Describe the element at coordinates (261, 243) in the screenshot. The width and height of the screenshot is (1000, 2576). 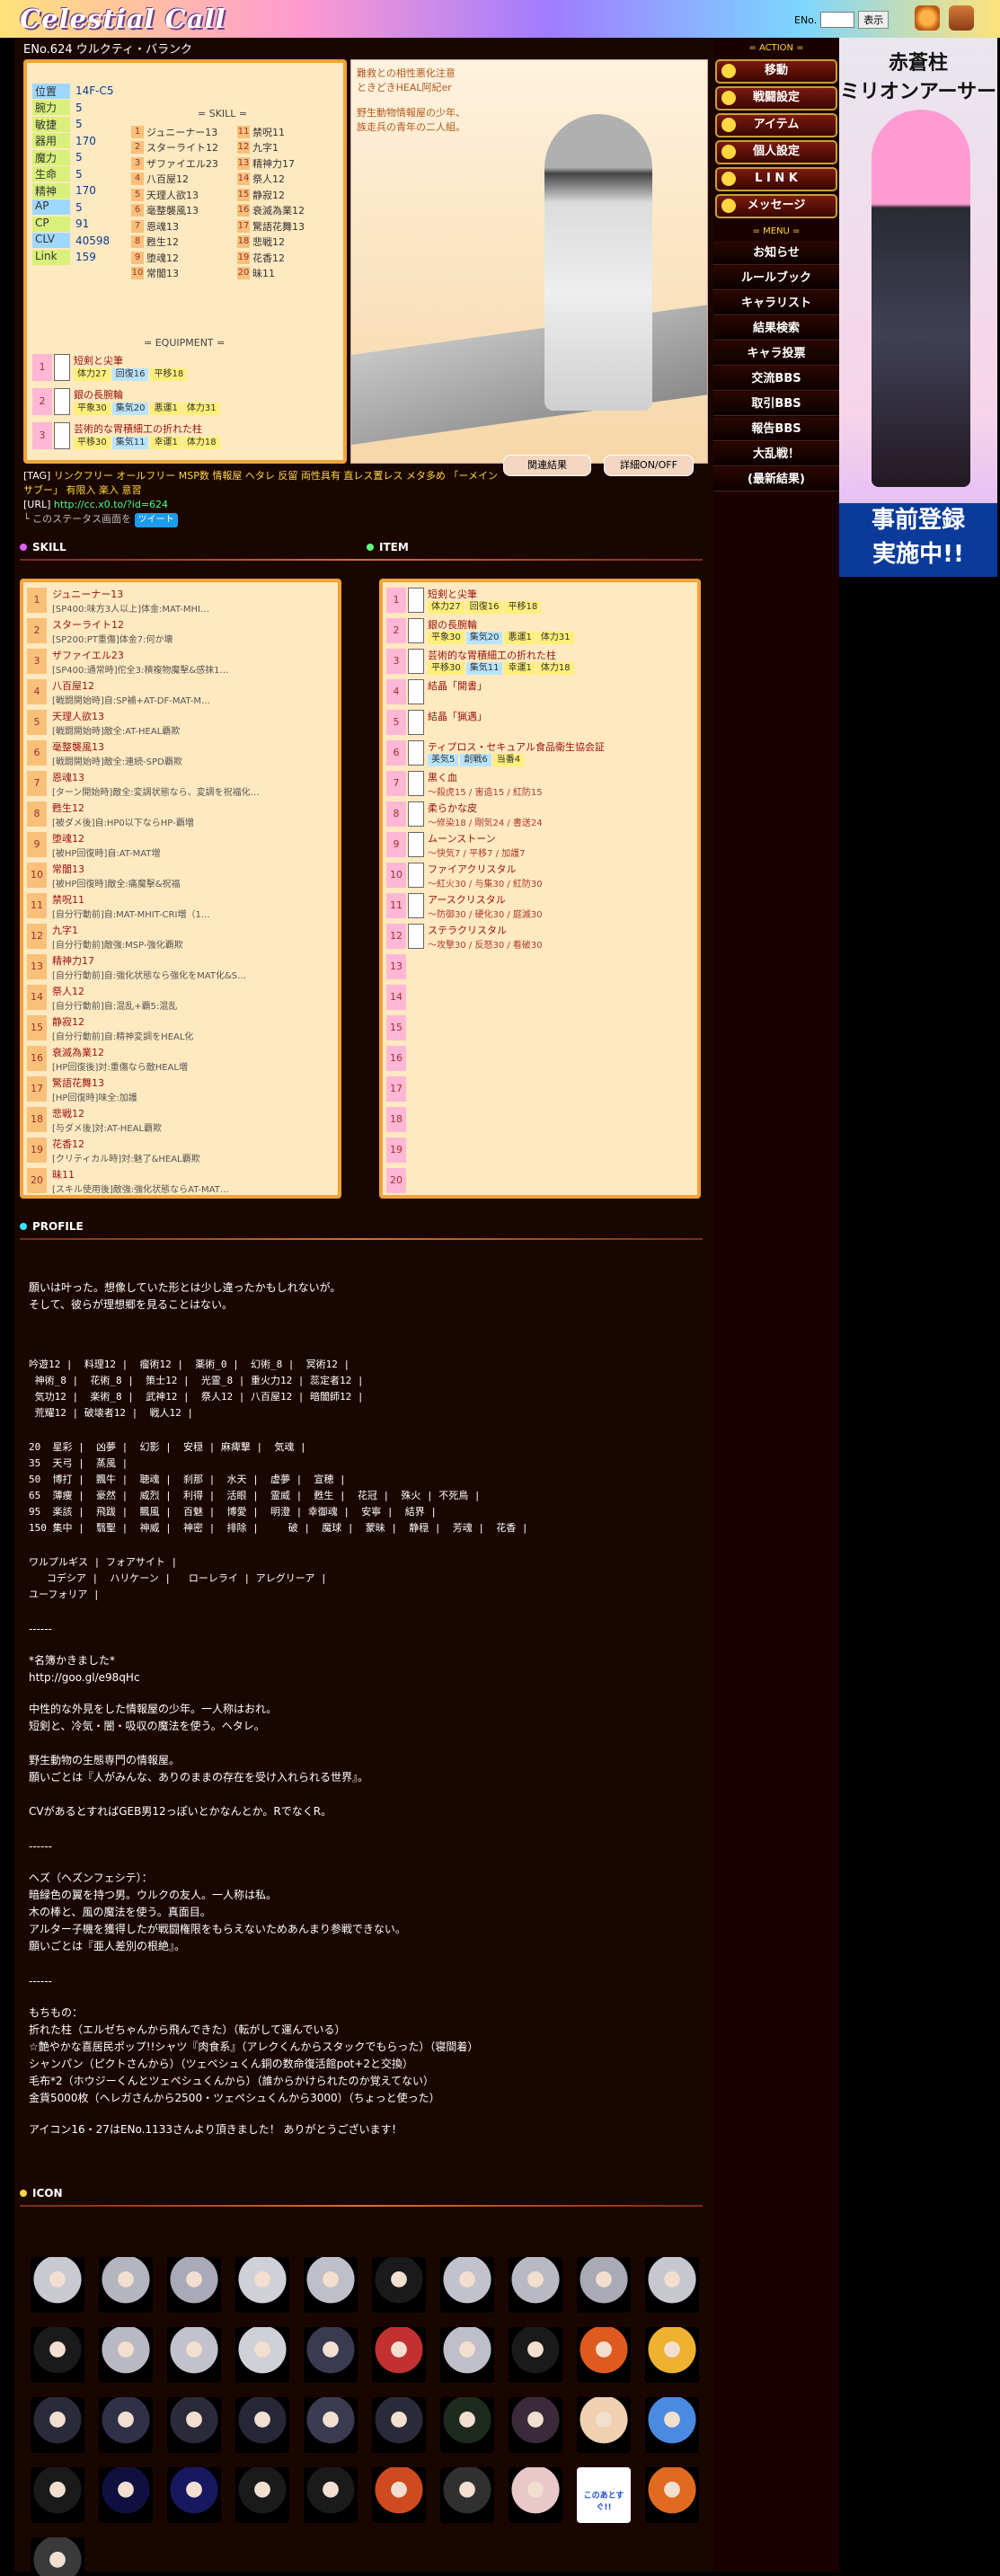
I see `skill-mini: 18 悲戦12` at that location.